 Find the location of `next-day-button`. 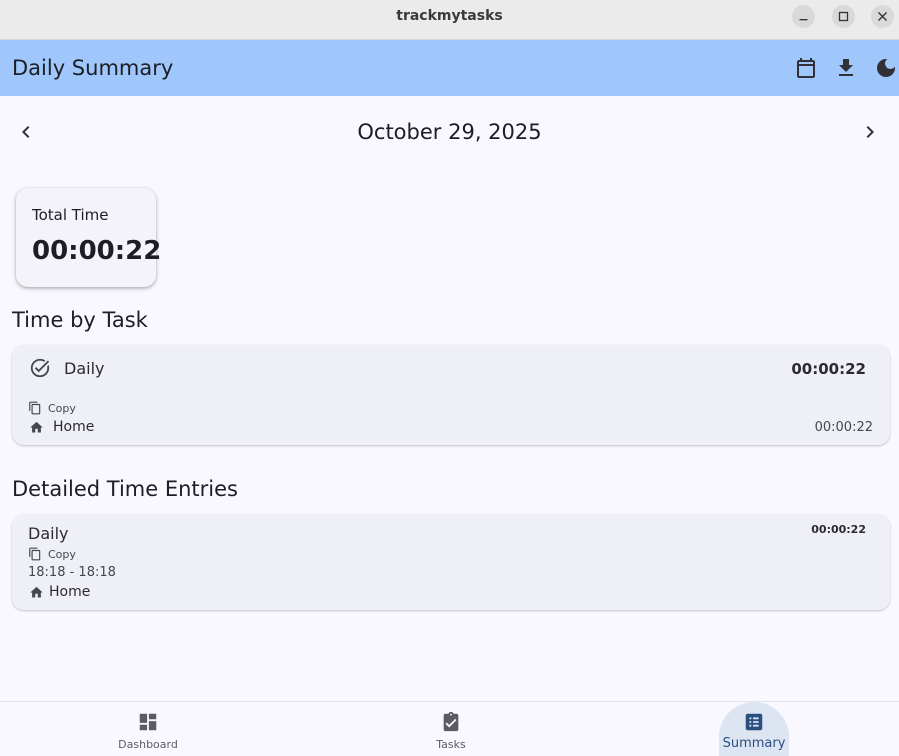

next-day-button is located at coordinates (870, 132).